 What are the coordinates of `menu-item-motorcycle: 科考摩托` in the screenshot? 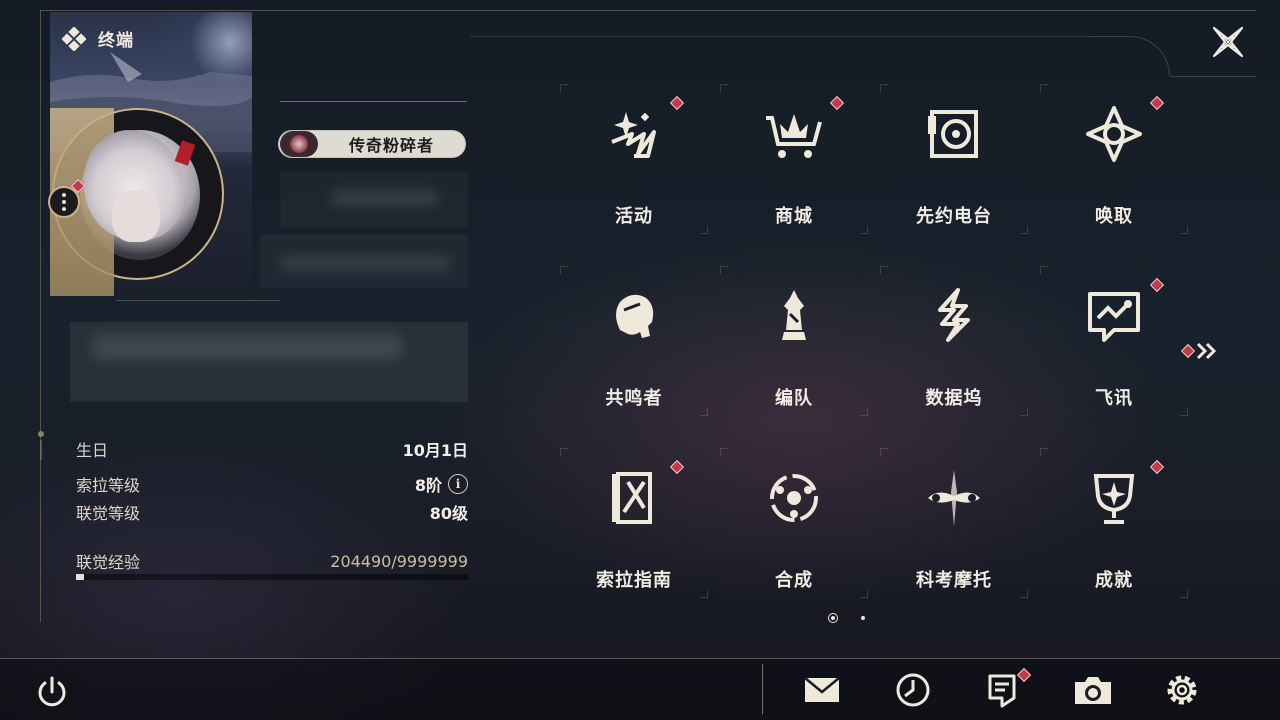 It's located at (954, 523).